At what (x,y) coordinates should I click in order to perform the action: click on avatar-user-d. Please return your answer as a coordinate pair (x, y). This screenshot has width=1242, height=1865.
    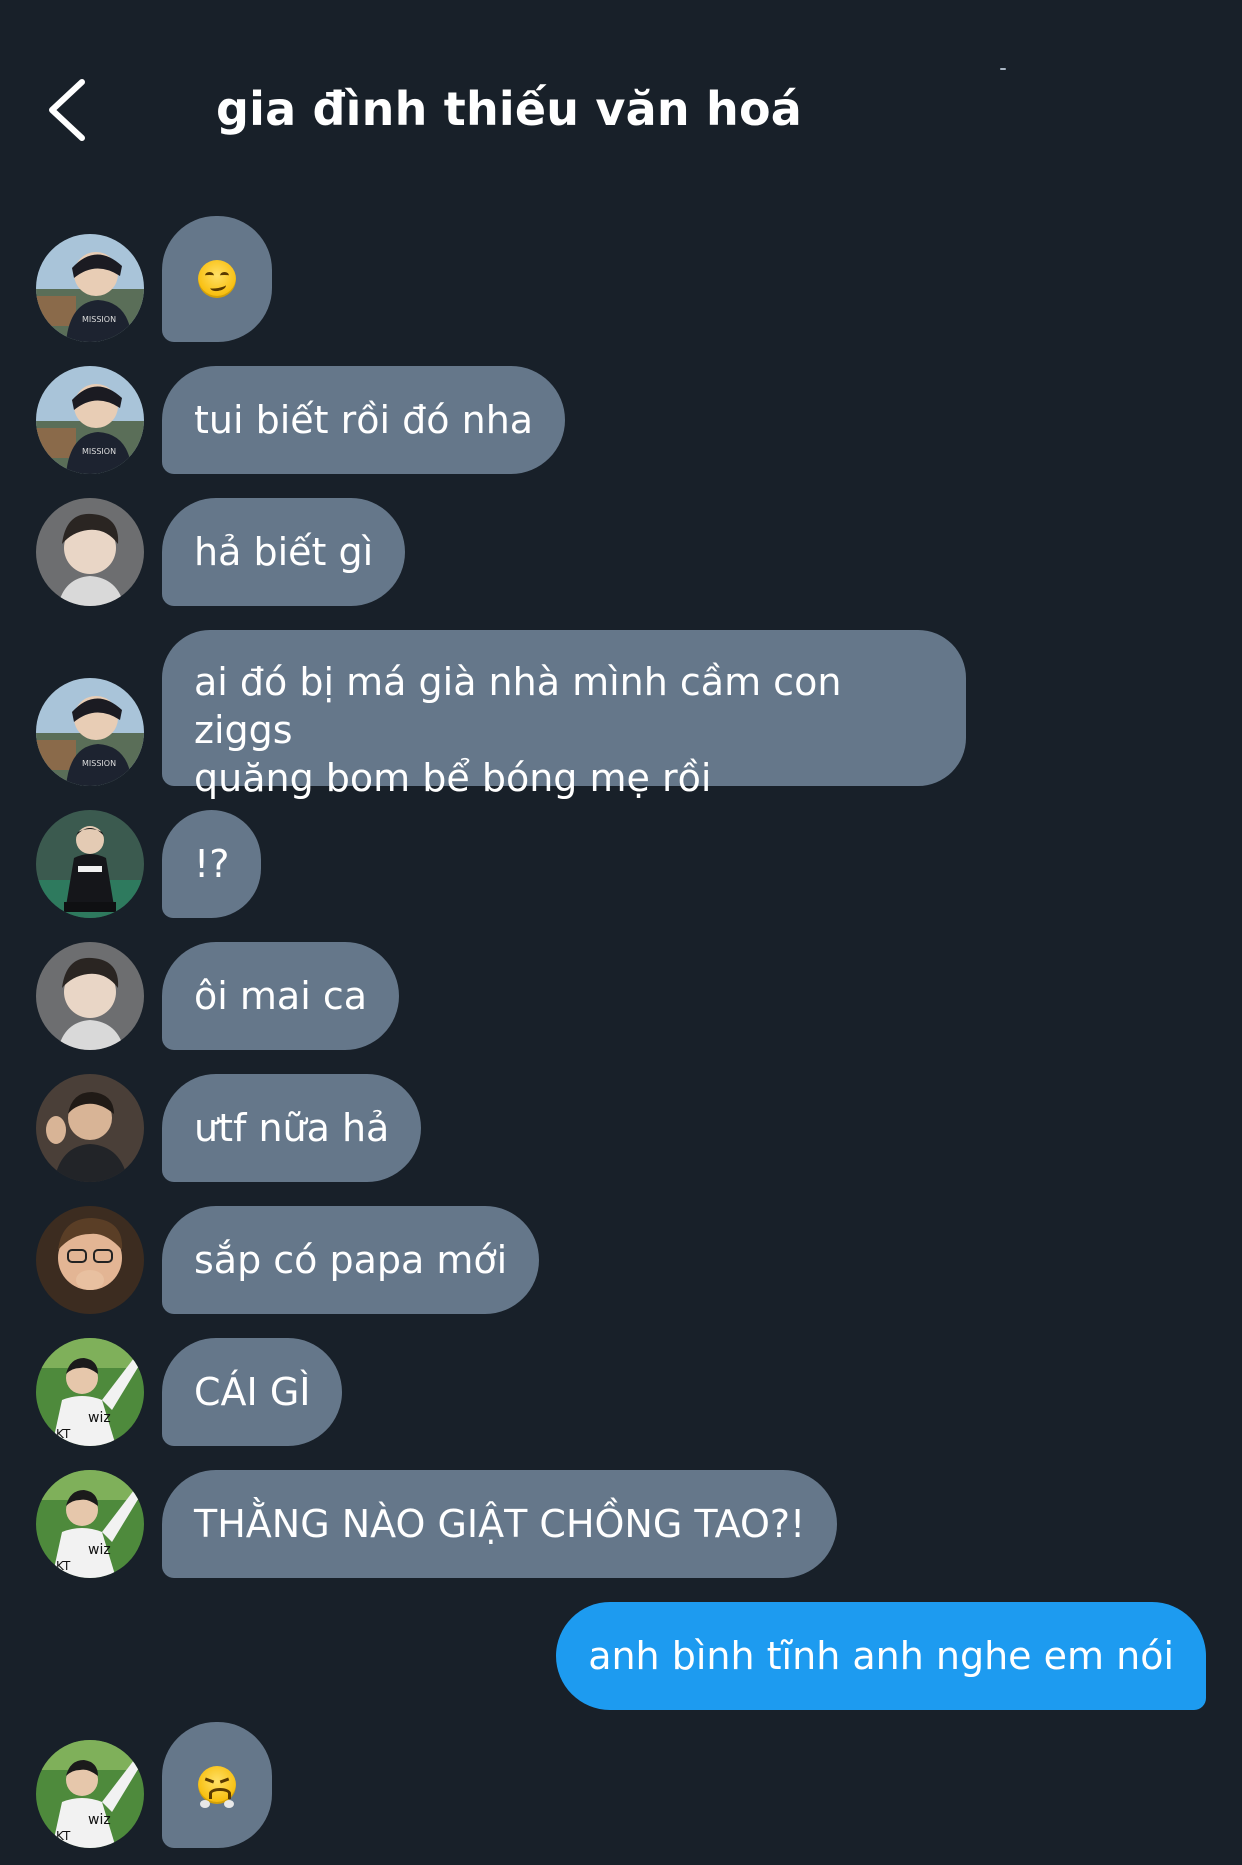
    Looking at the image, I should click on (90, 1128).